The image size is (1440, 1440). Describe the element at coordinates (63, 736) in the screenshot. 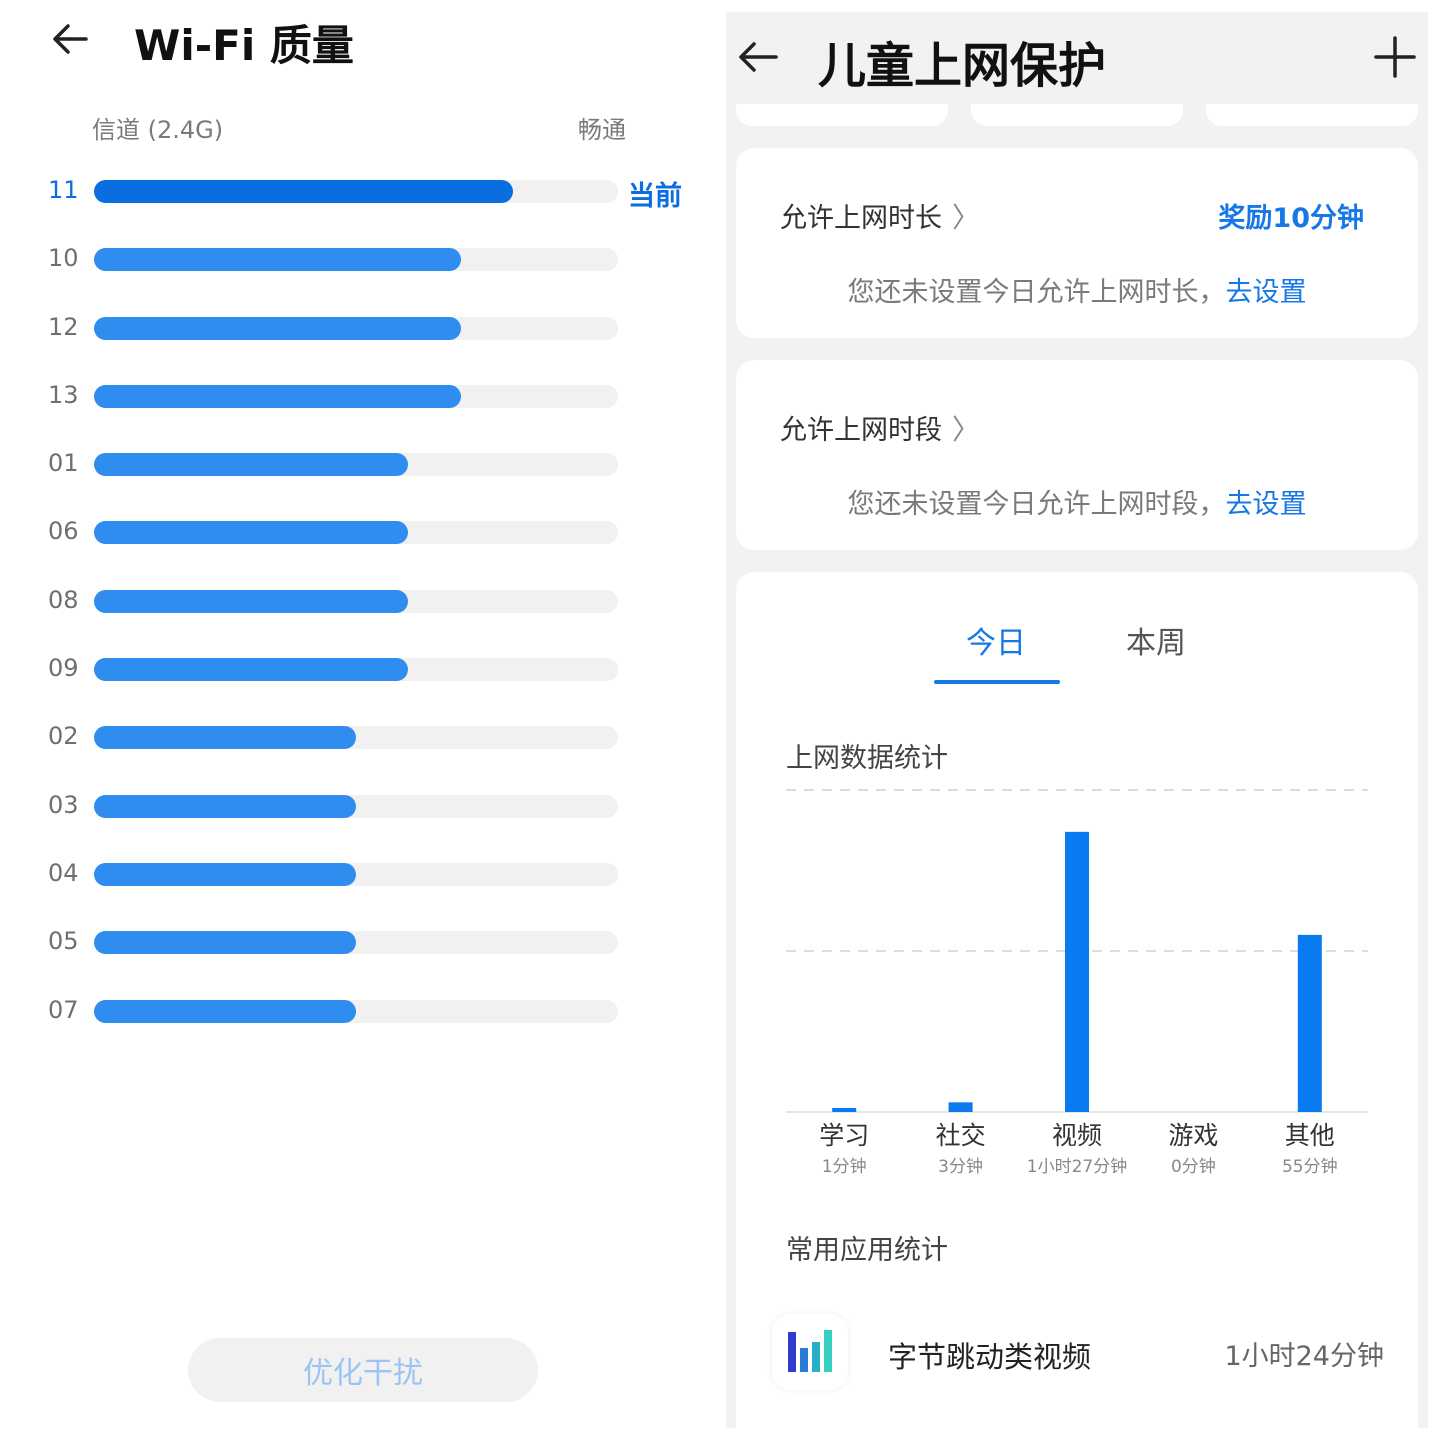

I see `channel-number: 02` at that location.